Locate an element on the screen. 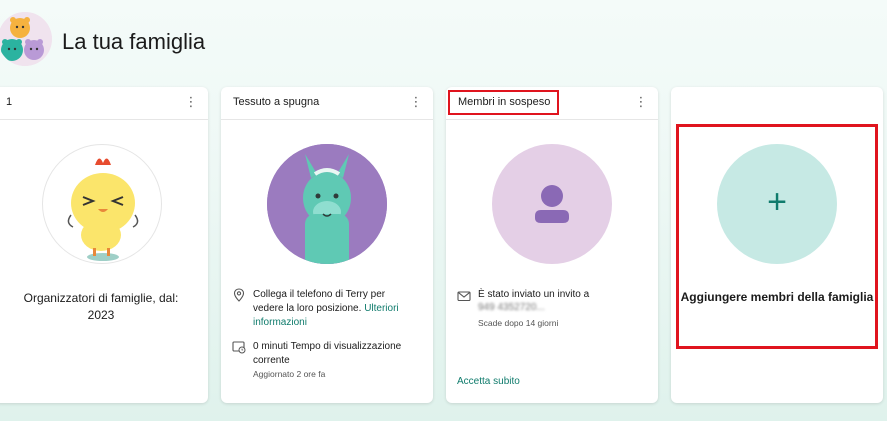 Image resolution: width=887 pixels, height=421 pixels. highlight-pending-title is located at coordinates (503, 102).